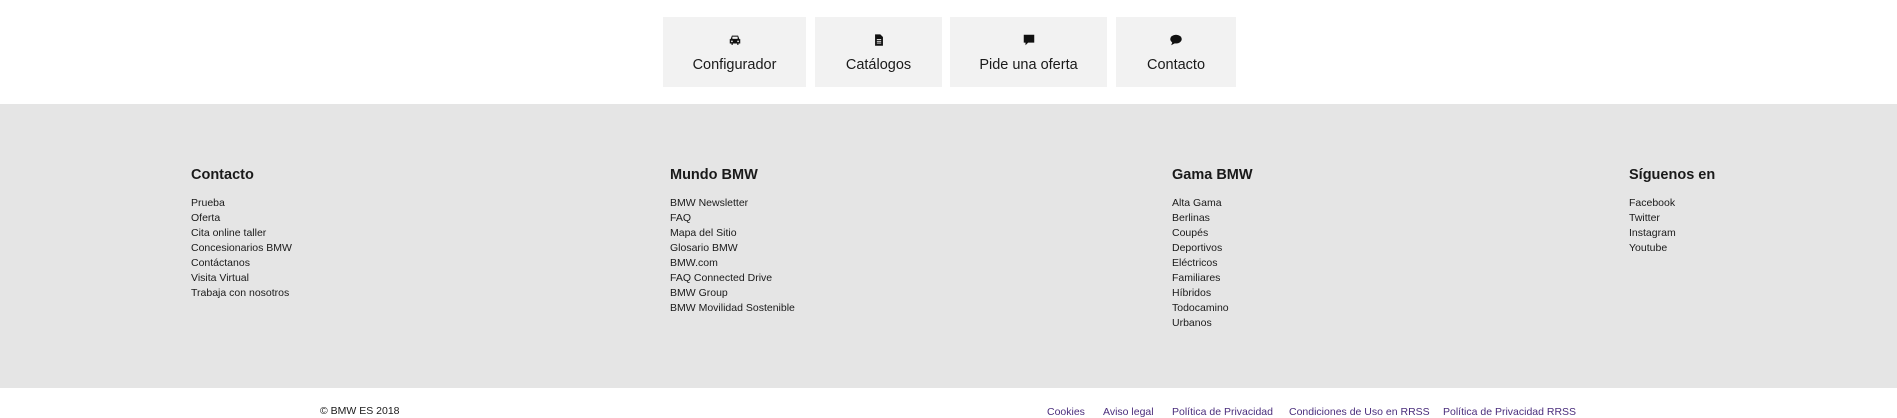 The image size is (1897, 418). What do you see at coordinates (734, 65) in the screenshot?
I see `configurador-label: Configurador` at bounding box center [734, 65].